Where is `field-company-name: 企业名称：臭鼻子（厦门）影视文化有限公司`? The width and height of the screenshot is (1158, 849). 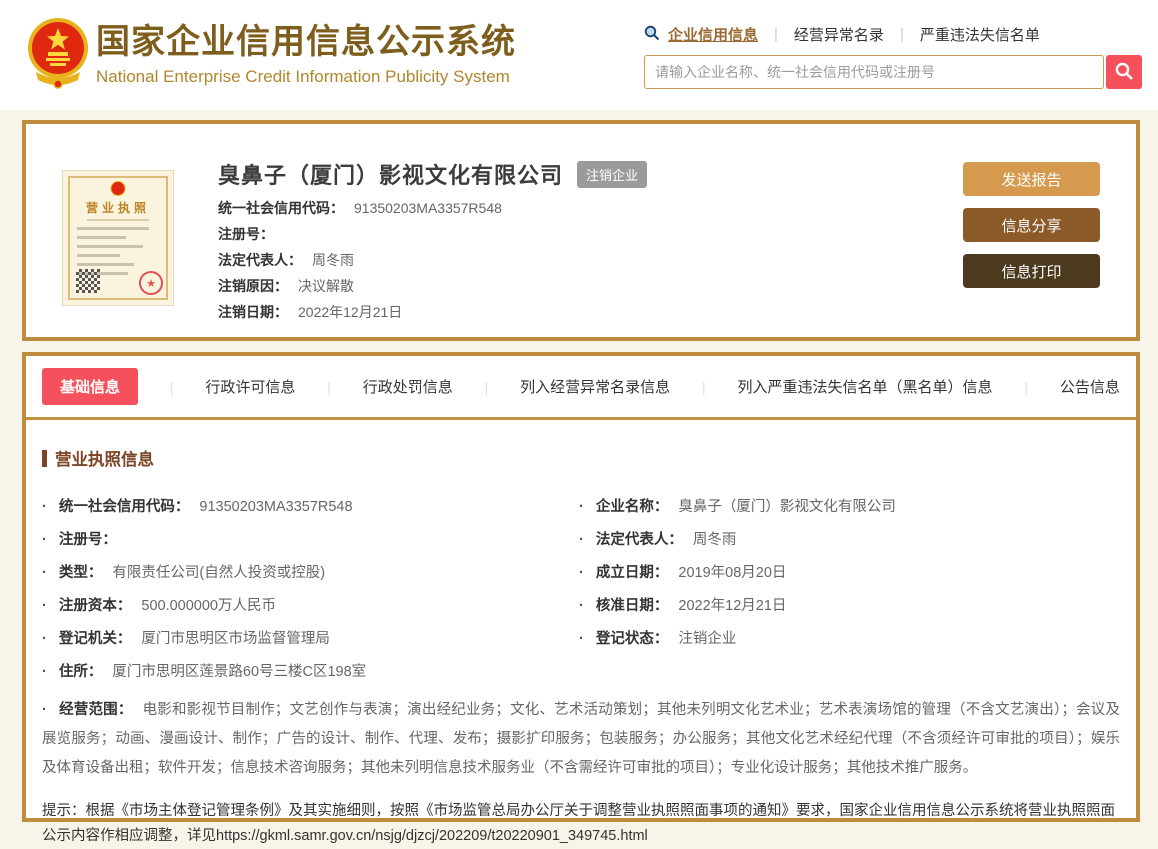
field-company-name: 企业名称：臭鼻子（厦门）影视文化有限公司 is located at coordinates (849, 506).